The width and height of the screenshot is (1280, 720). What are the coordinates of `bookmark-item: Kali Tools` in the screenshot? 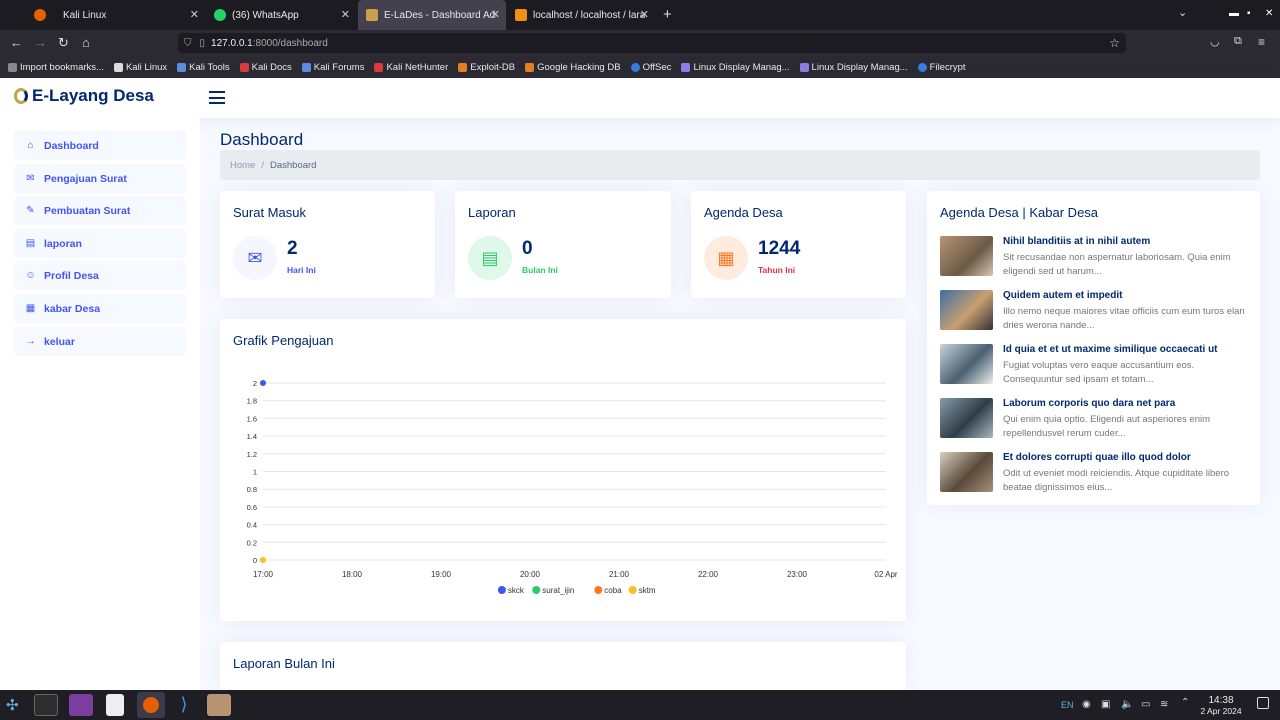 It's located at (203, 67).